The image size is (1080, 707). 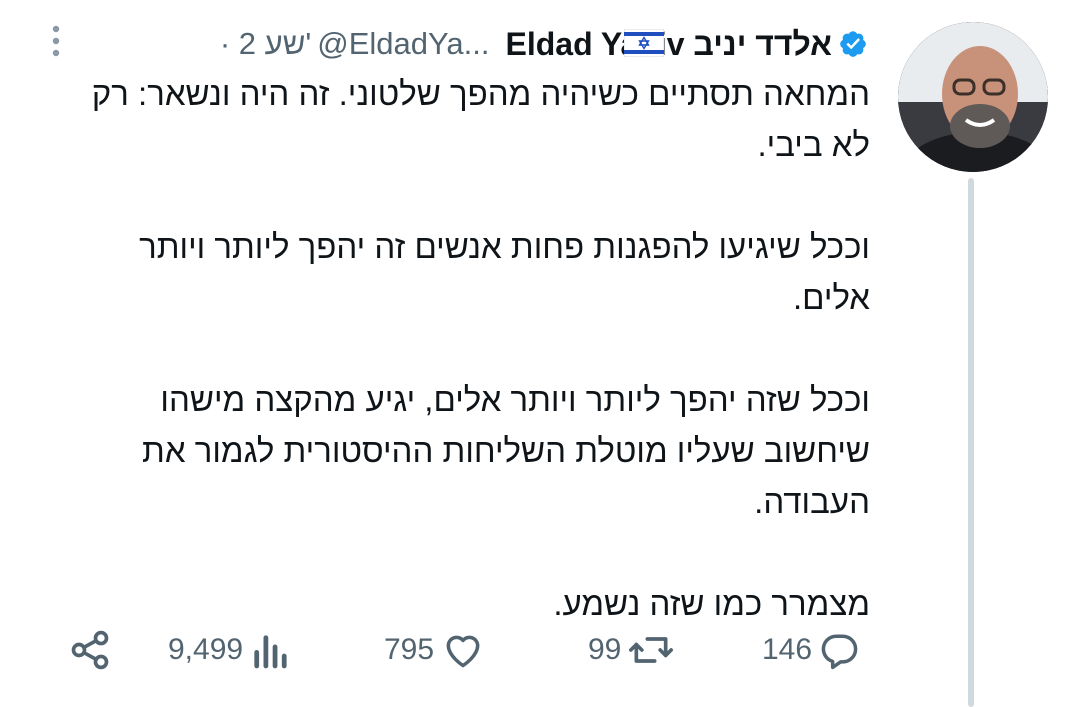 I want to click on retweet-button: 99, so click(x=631, y=650).